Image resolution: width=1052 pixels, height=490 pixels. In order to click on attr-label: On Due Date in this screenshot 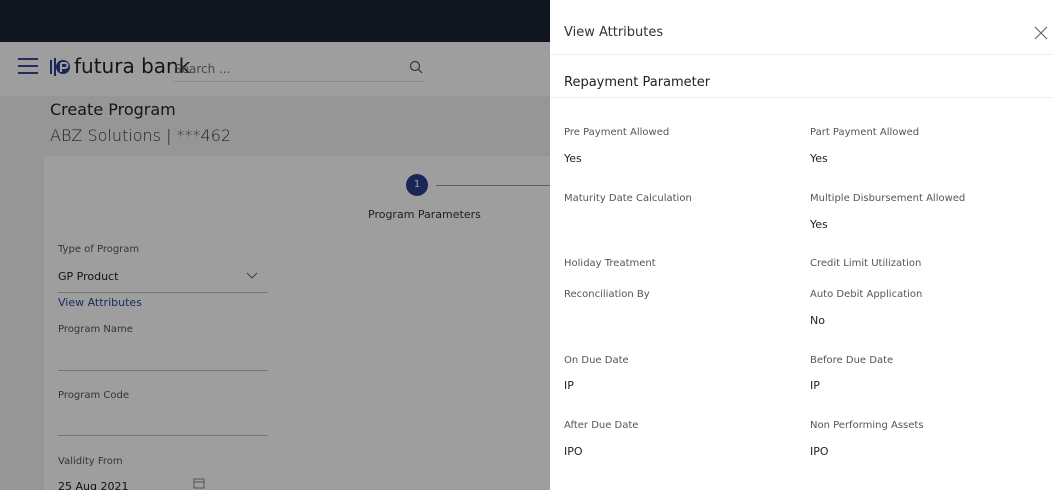, I will do `click(596, 360)`.